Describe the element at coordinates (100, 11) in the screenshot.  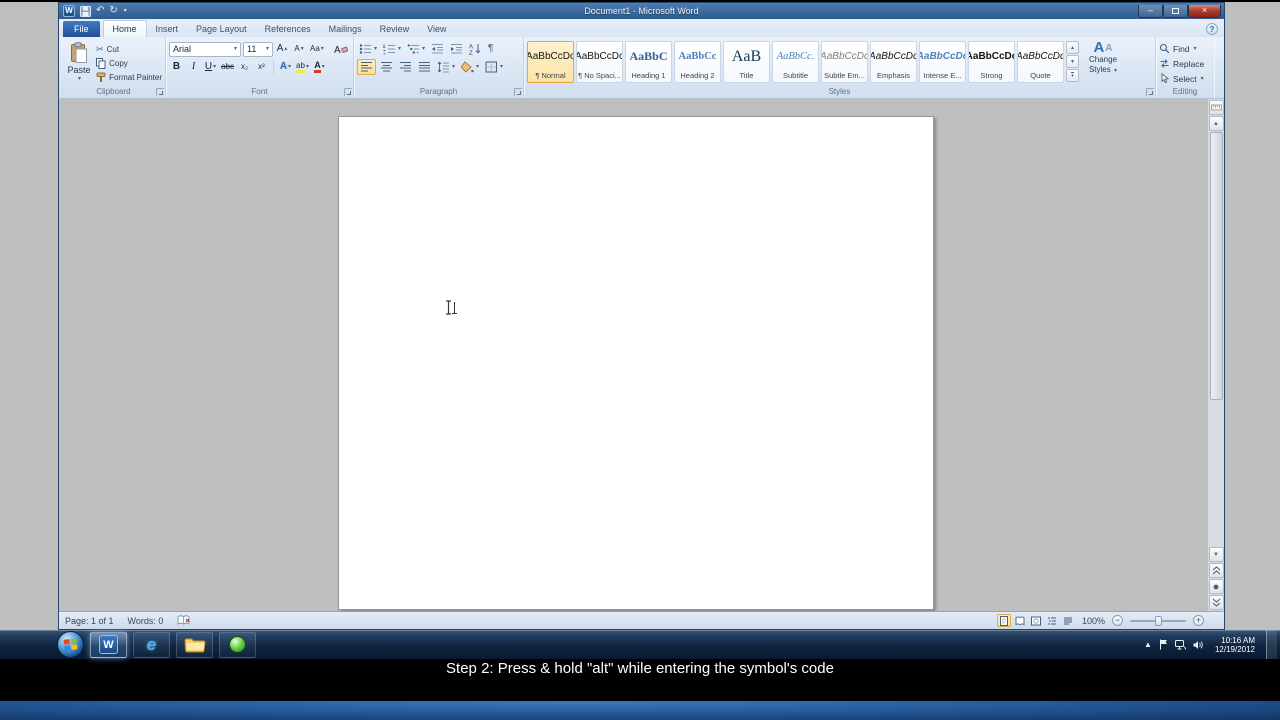
I see `undo-icon: ↶` at that location.